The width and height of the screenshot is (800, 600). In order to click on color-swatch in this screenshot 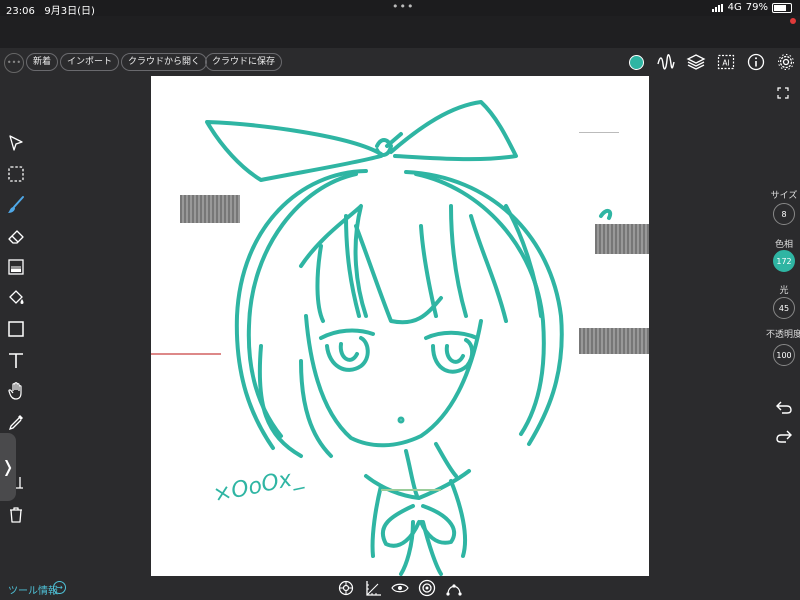, I will do `click(636, 62)`.